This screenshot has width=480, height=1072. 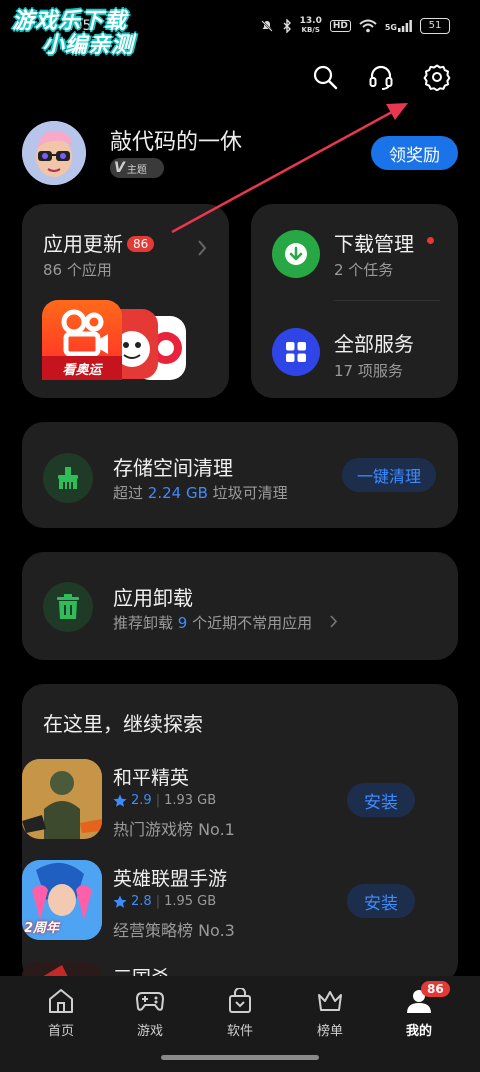 What do you see at coordinates (61, 1001) in the screenshot?
I see `home-icon` at bounding box center [61, 1001].